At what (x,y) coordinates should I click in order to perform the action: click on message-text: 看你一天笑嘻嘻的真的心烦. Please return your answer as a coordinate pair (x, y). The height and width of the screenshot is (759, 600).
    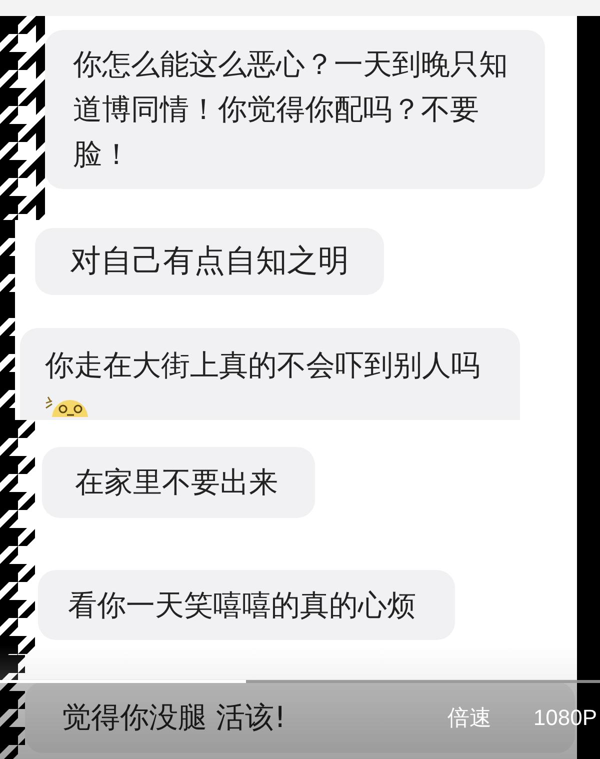
    Looking at the image, I should click on (242, 605).